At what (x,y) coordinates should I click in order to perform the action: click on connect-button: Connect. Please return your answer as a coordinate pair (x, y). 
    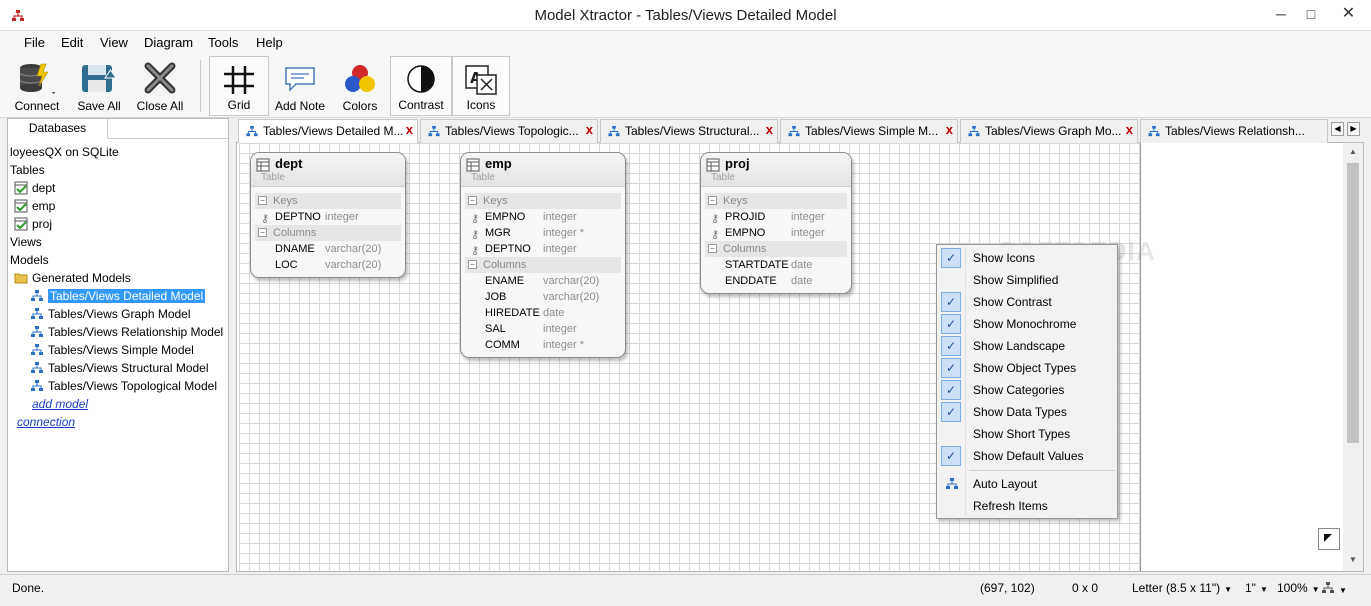
    Looking at the image, I should click on (37, 86).